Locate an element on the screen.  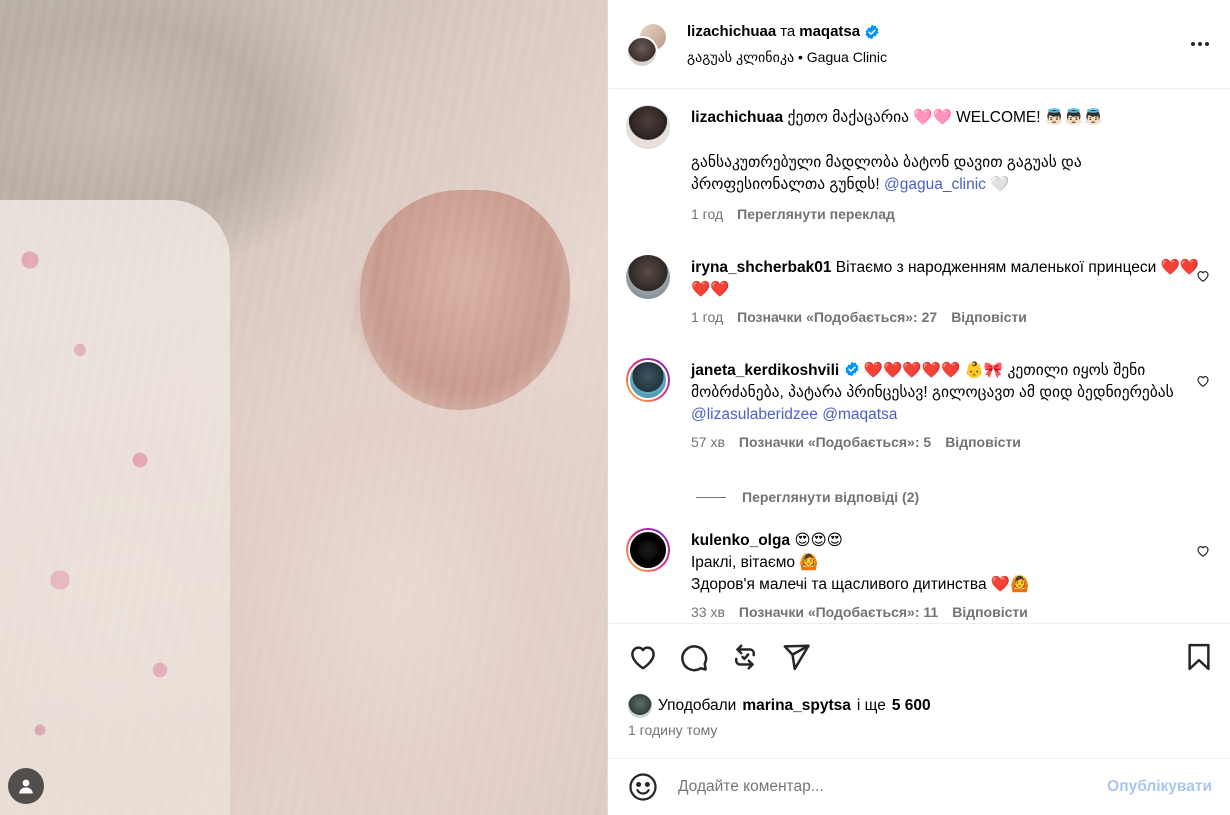
comment-time: 33 хв is located at coordinates (708, 612).